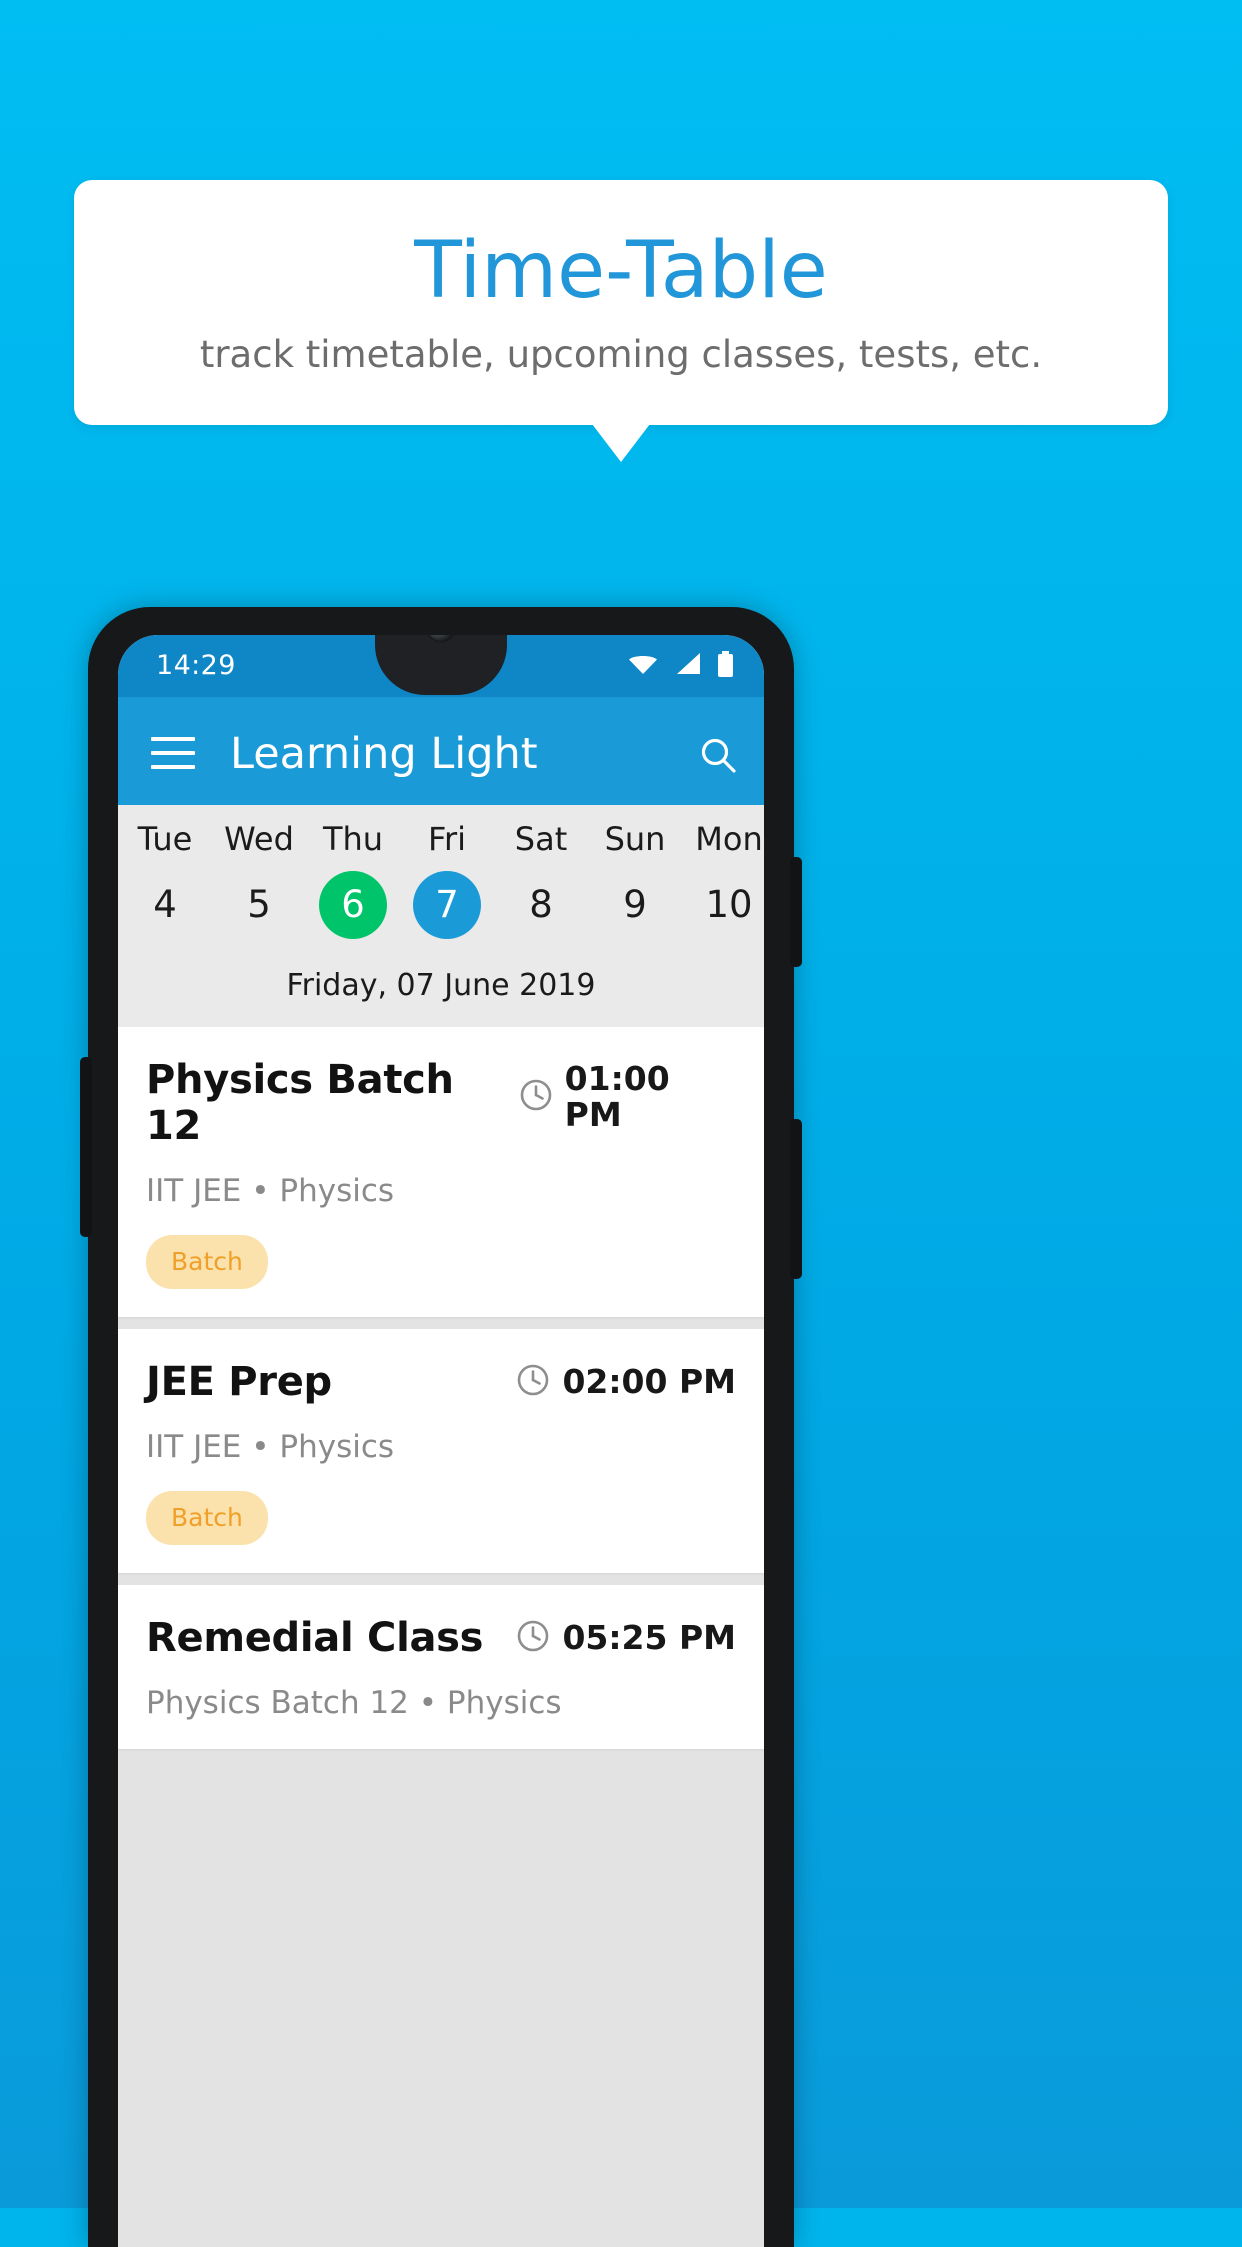  I want to click on day-column-mon: Mon 10, so click(723, 890).